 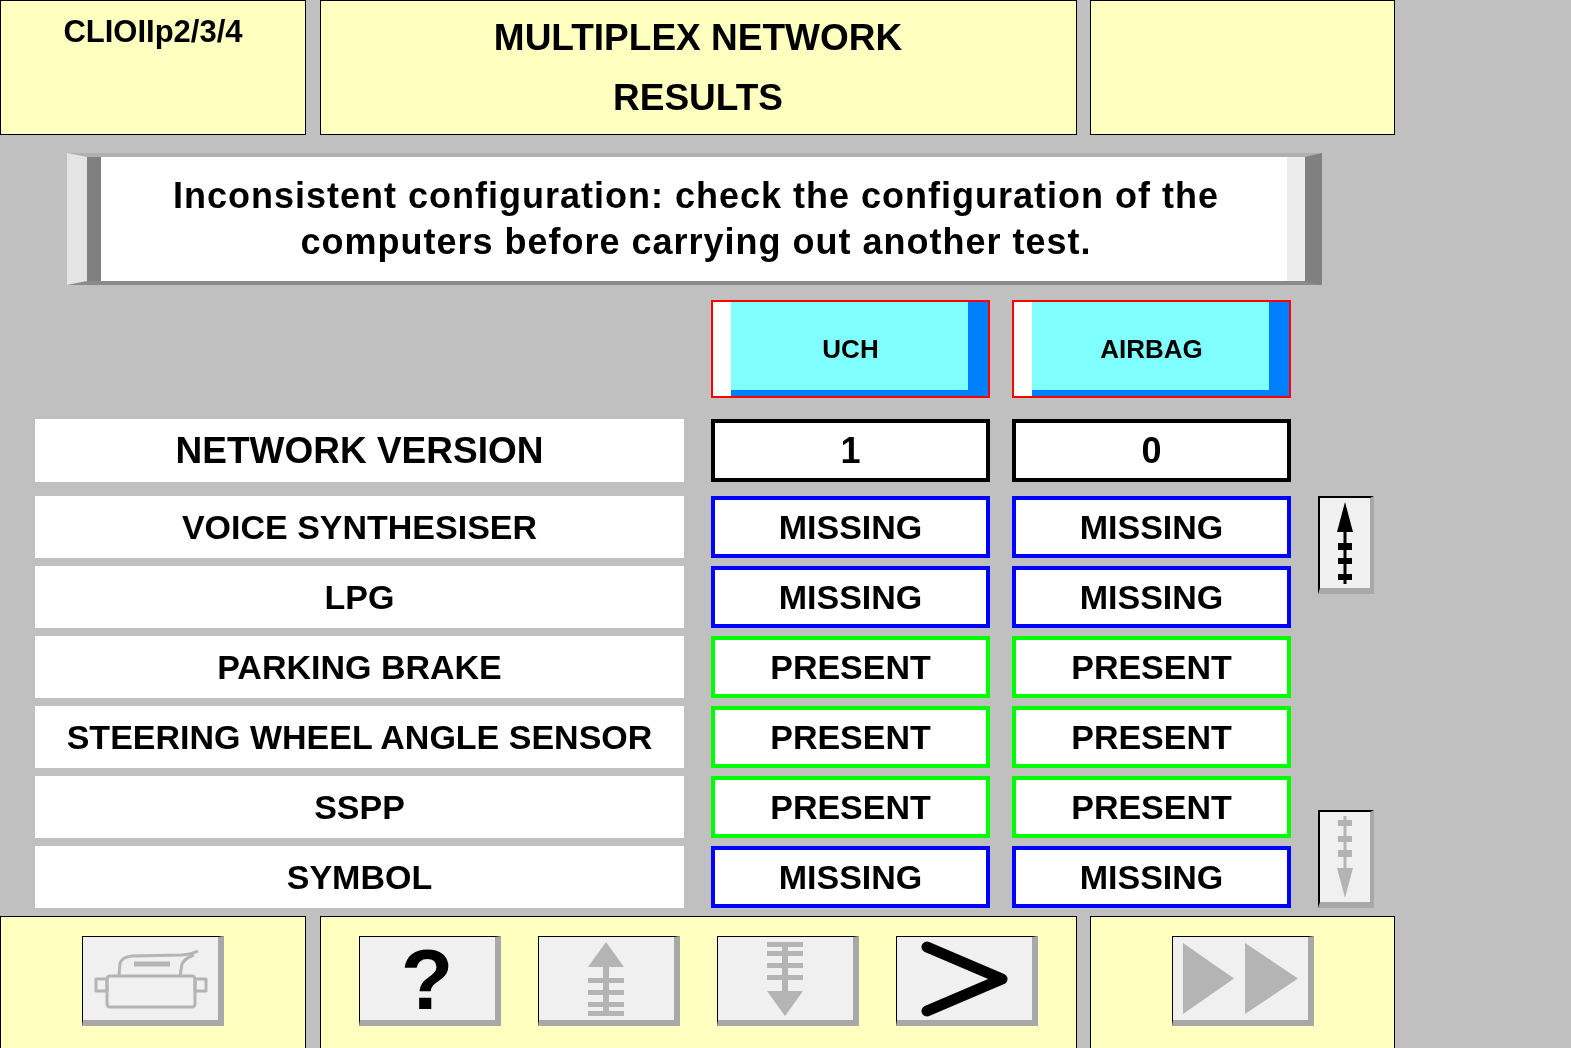 What do you see at coordinates (359, 527) in the screenshot?
I see `row-header-cell: VOICE SYNTHESISER` at bounding box center [359, 527].